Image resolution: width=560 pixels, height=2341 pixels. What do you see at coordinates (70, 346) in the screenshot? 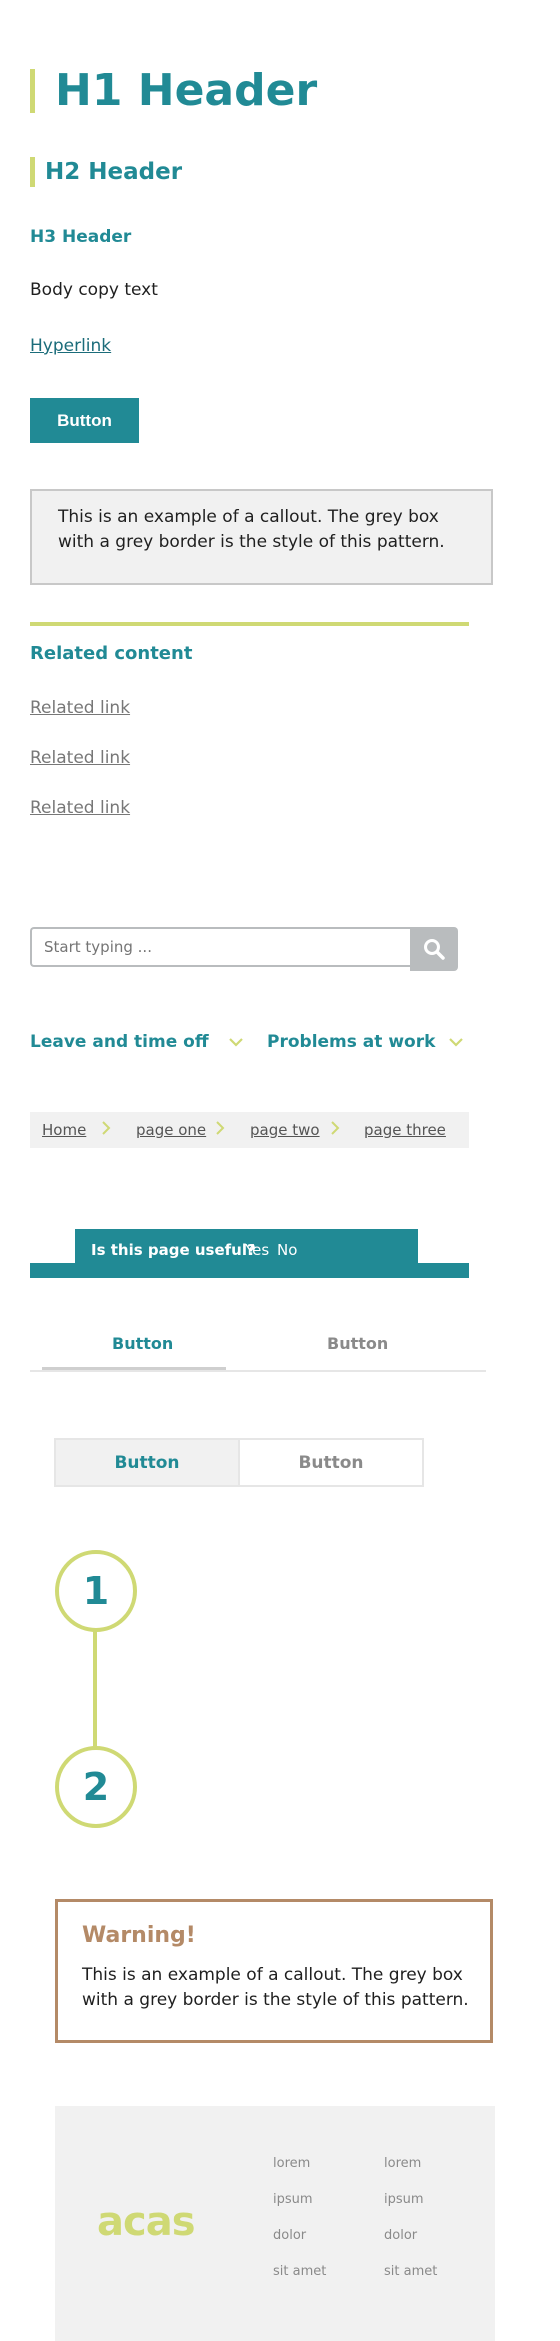
I see `hyperlink: Hyperlink` at bounding box center [70, 346].